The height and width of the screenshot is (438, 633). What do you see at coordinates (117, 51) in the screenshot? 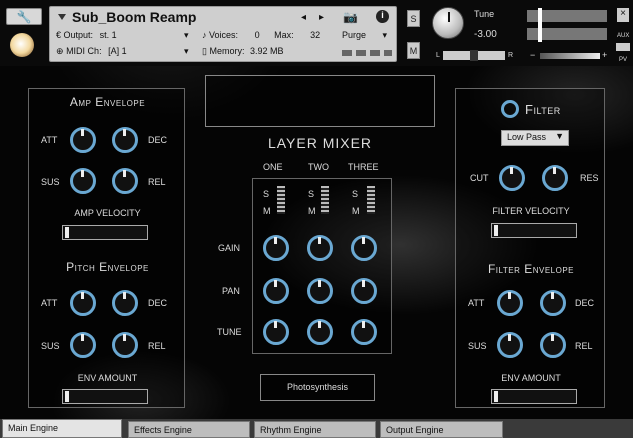
I see `midi-value: [A] 1` at bounding box center [117, 51].